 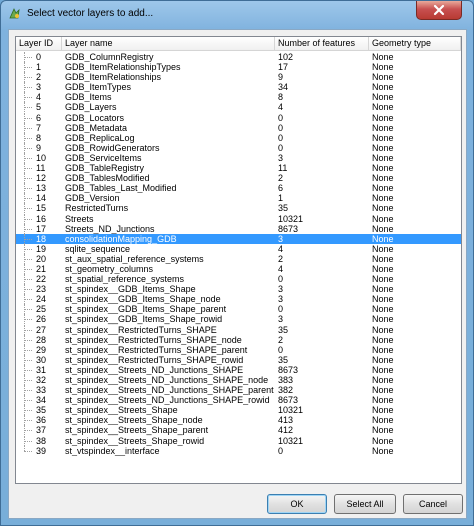 What do you see at coordinates (88, 97) in the screenshot?
I see `cell-layer-name: GDB_Items` at bounding box center [88, 97].